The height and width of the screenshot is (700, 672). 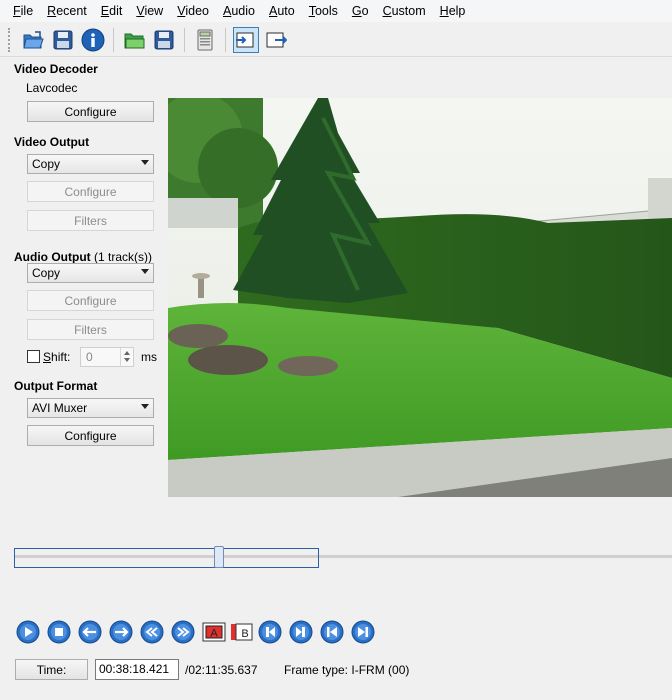 What do you see at coordinates (127, 353) in the screenshot?
I see `chevron-up-icon` at bounding box center [127, 353].